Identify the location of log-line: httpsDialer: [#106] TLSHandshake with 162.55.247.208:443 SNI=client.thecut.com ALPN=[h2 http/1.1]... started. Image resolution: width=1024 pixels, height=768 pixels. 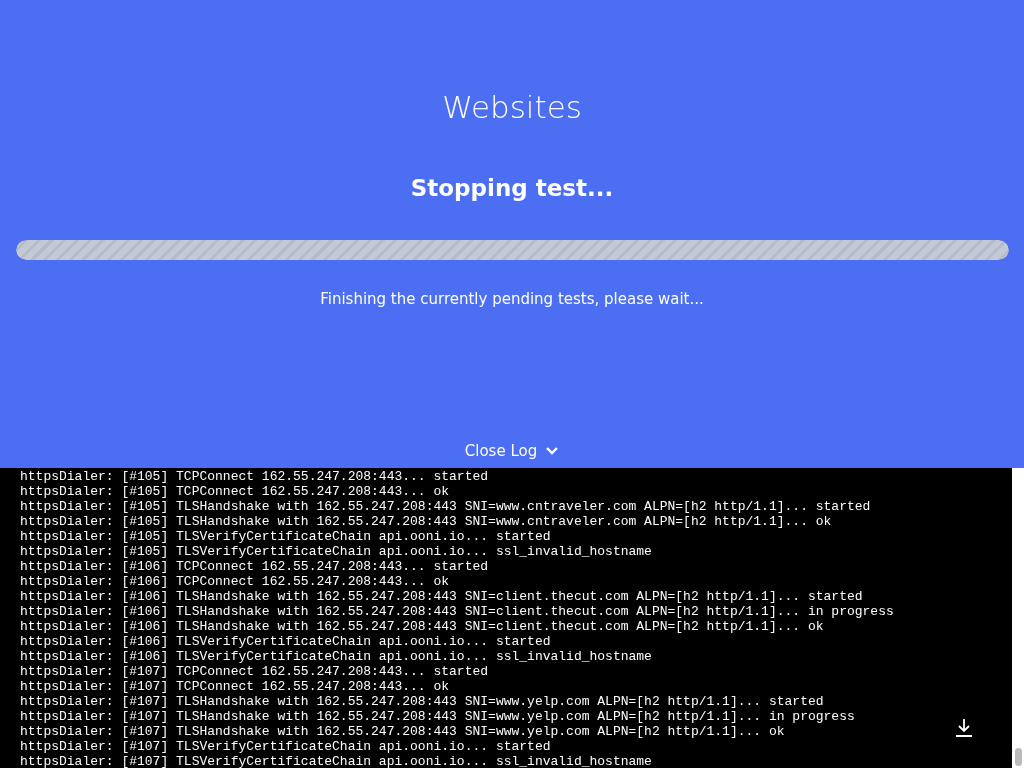
(441, 596).